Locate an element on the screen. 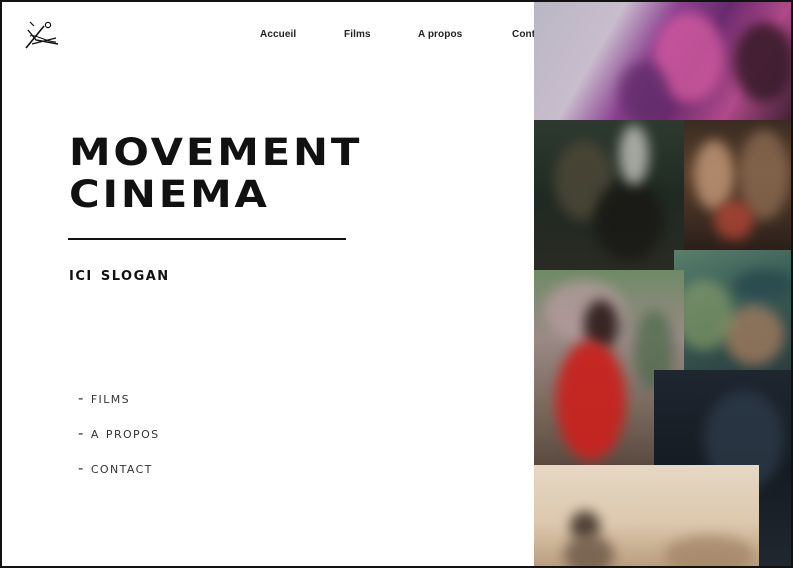 The height and width of the screenshot is (568, 793). side-menu-label: FILMS is located at coordinates (110, 398).